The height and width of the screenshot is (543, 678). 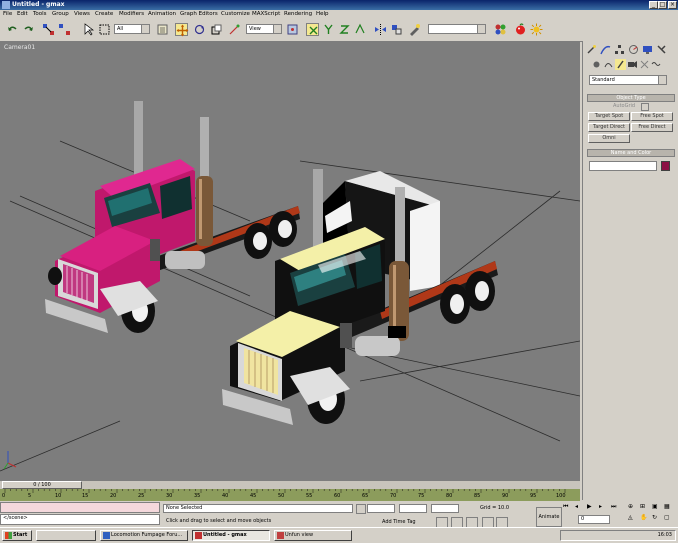 What do you see at coordinates (42, 485) in the screenshot?
I see `time-slider-thumb: 0 / 100` at bounding box center [42, 485].